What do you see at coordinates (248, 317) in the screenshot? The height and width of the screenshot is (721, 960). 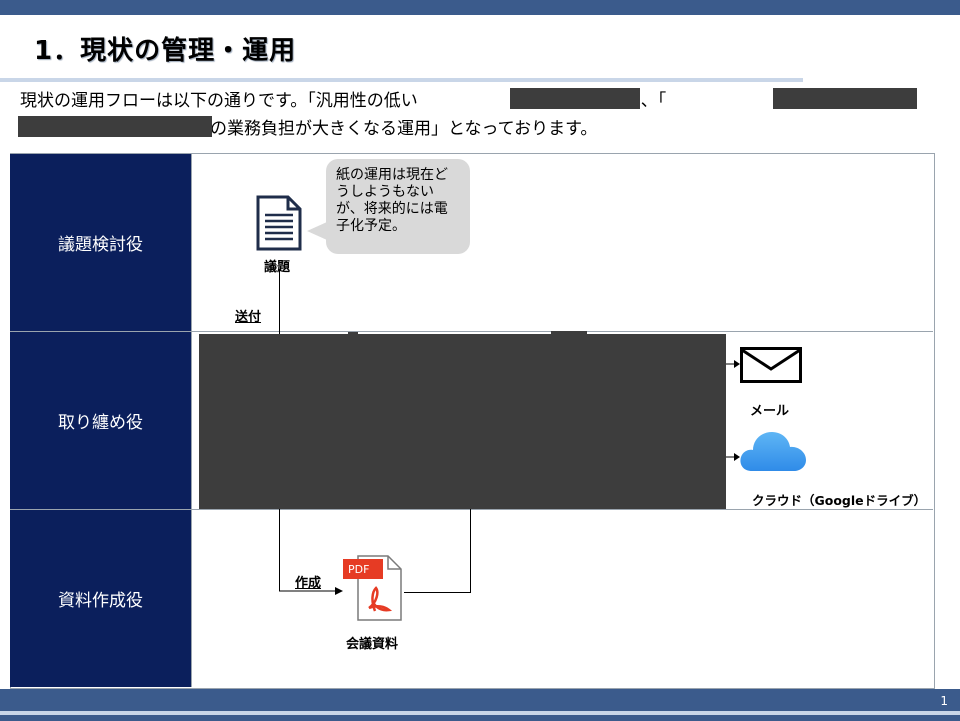 I see `send-label: 送付` at bounding box center [248, 317].